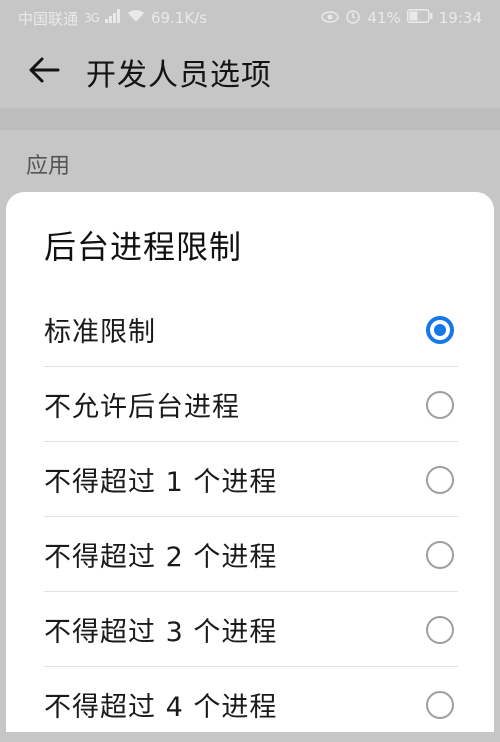 This screenshot has width=500, height=742. Describe the element at coordinates (161, 557) in the screenshot. I see `option-label: 不得超过 2 个进程` at that location.